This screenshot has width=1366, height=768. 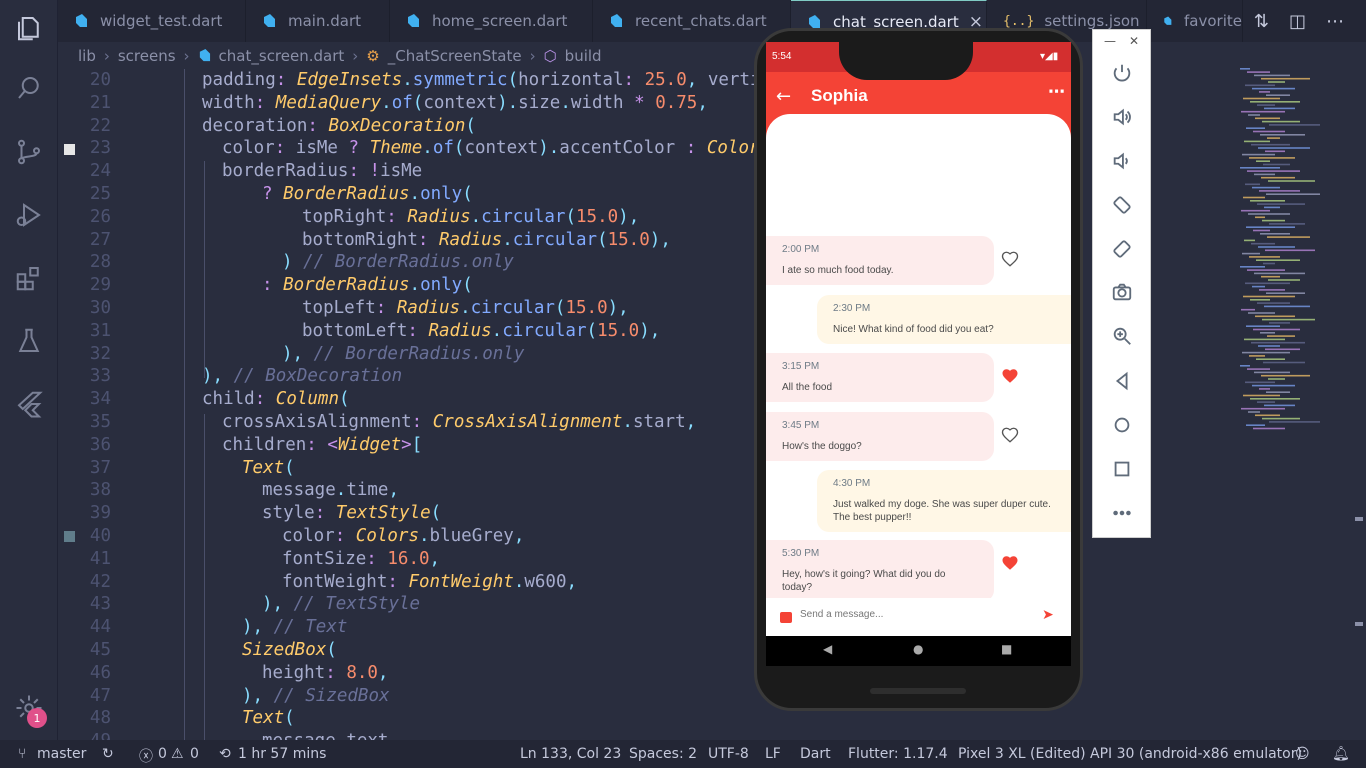 What do you see at coordinates (773, 754) in the screenshot?
I see `end-of-line: LF` at bounding box center [773, 754].